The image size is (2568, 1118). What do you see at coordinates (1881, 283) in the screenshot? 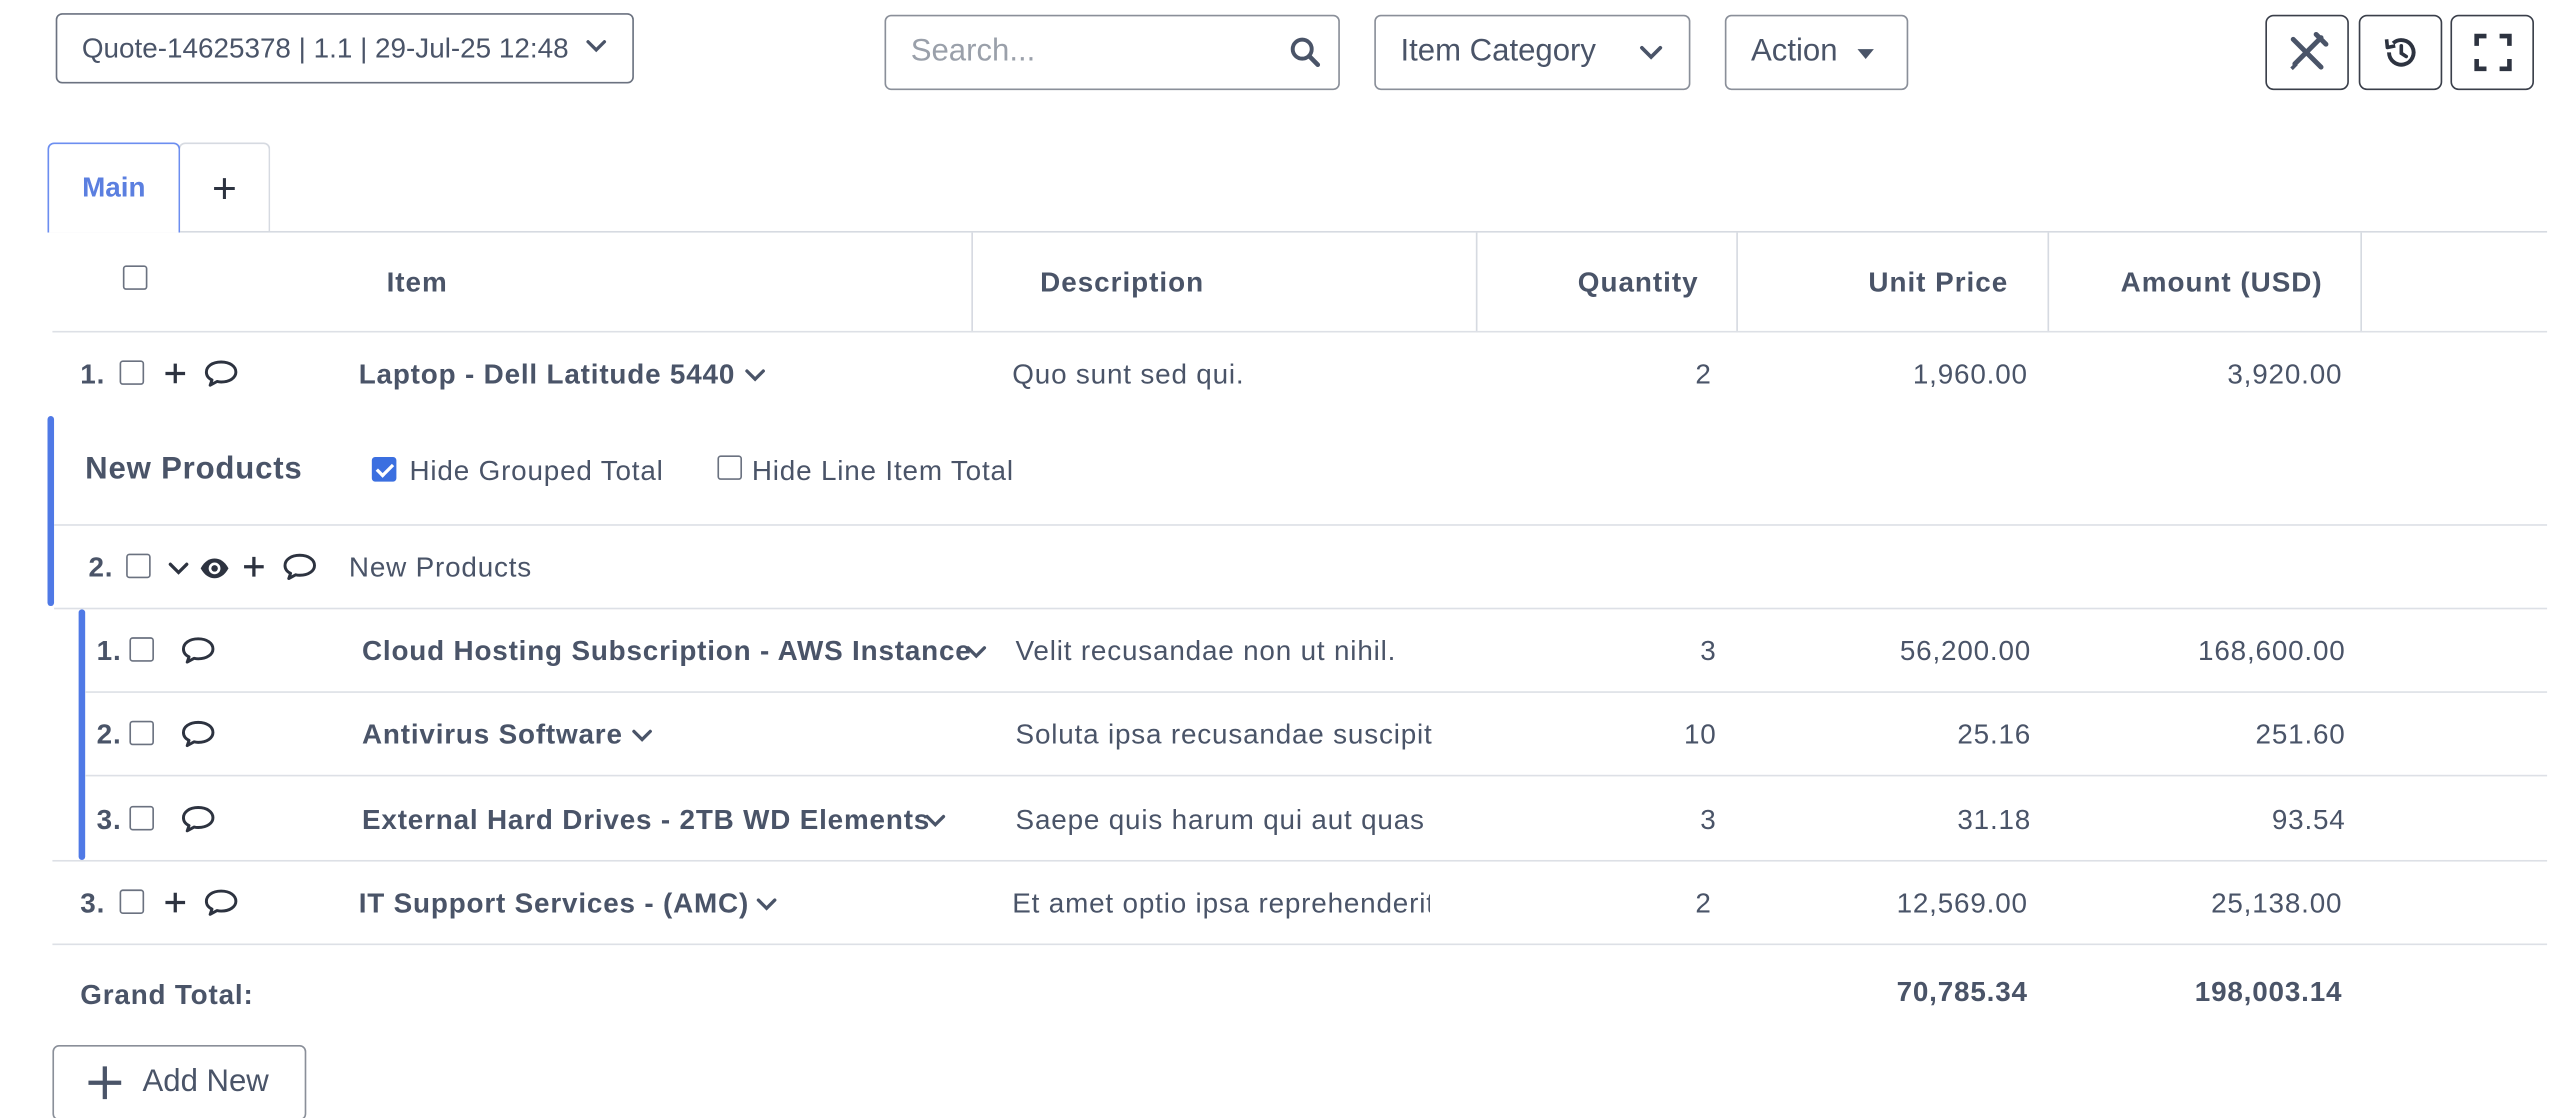
I see `column-header-unit-price: Unit Price` at bounding box center [1881, 283].